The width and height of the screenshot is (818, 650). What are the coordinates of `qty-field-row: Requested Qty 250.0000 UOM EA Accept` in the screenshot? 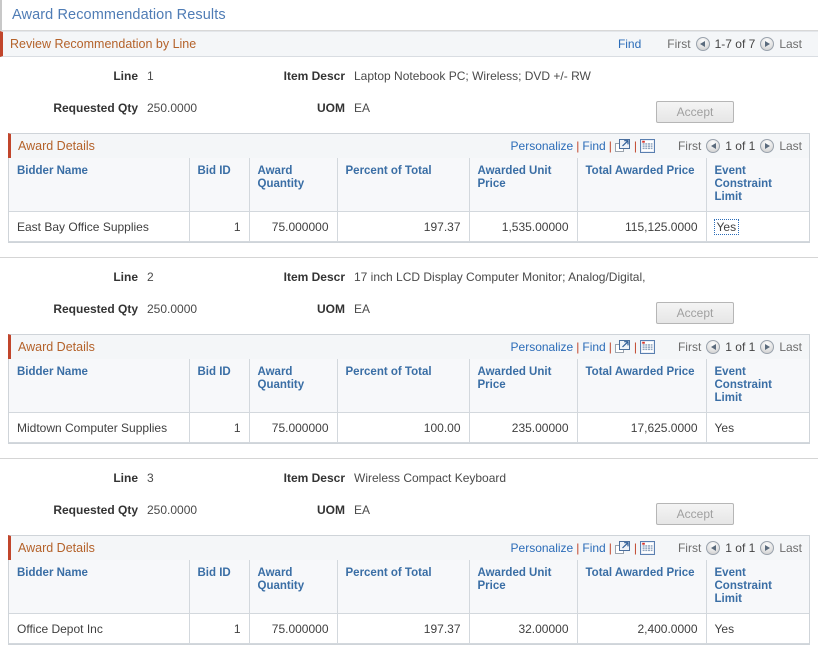 It's located at (409, 314).